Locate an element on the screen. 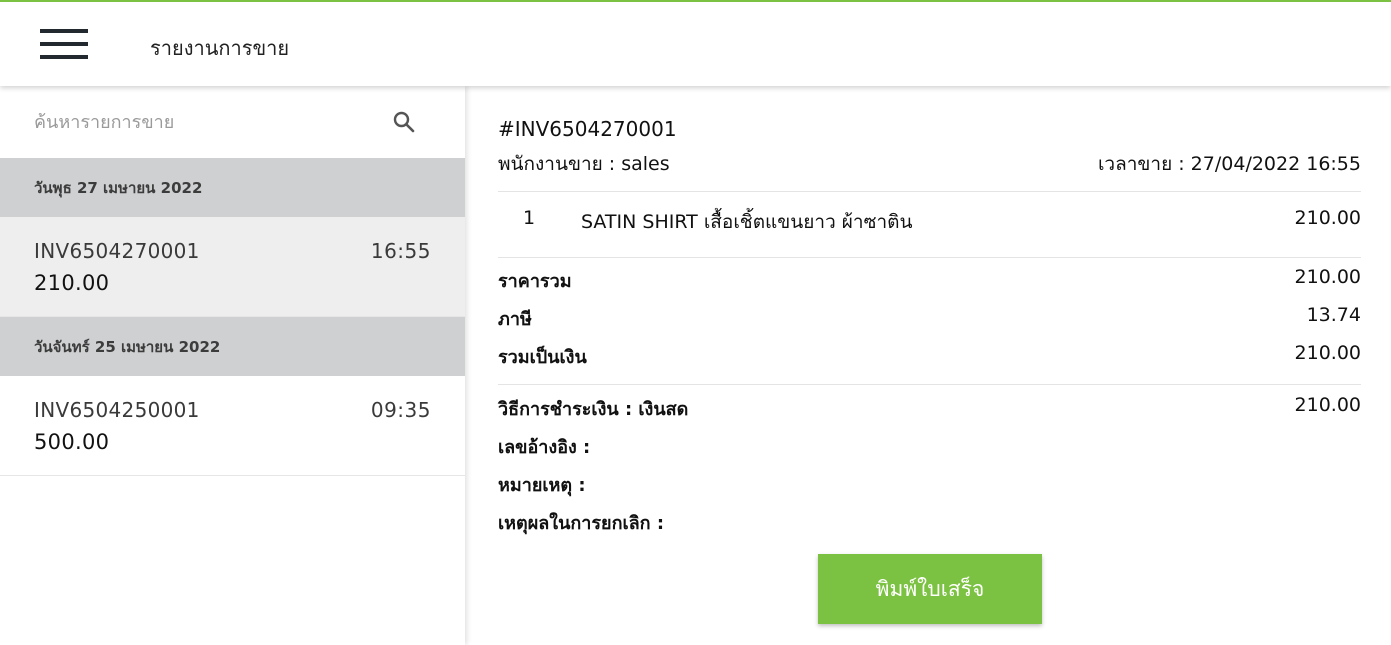 The image size is (1391, 645). sale-time: 16:55 is located at coordinates (400, 251).